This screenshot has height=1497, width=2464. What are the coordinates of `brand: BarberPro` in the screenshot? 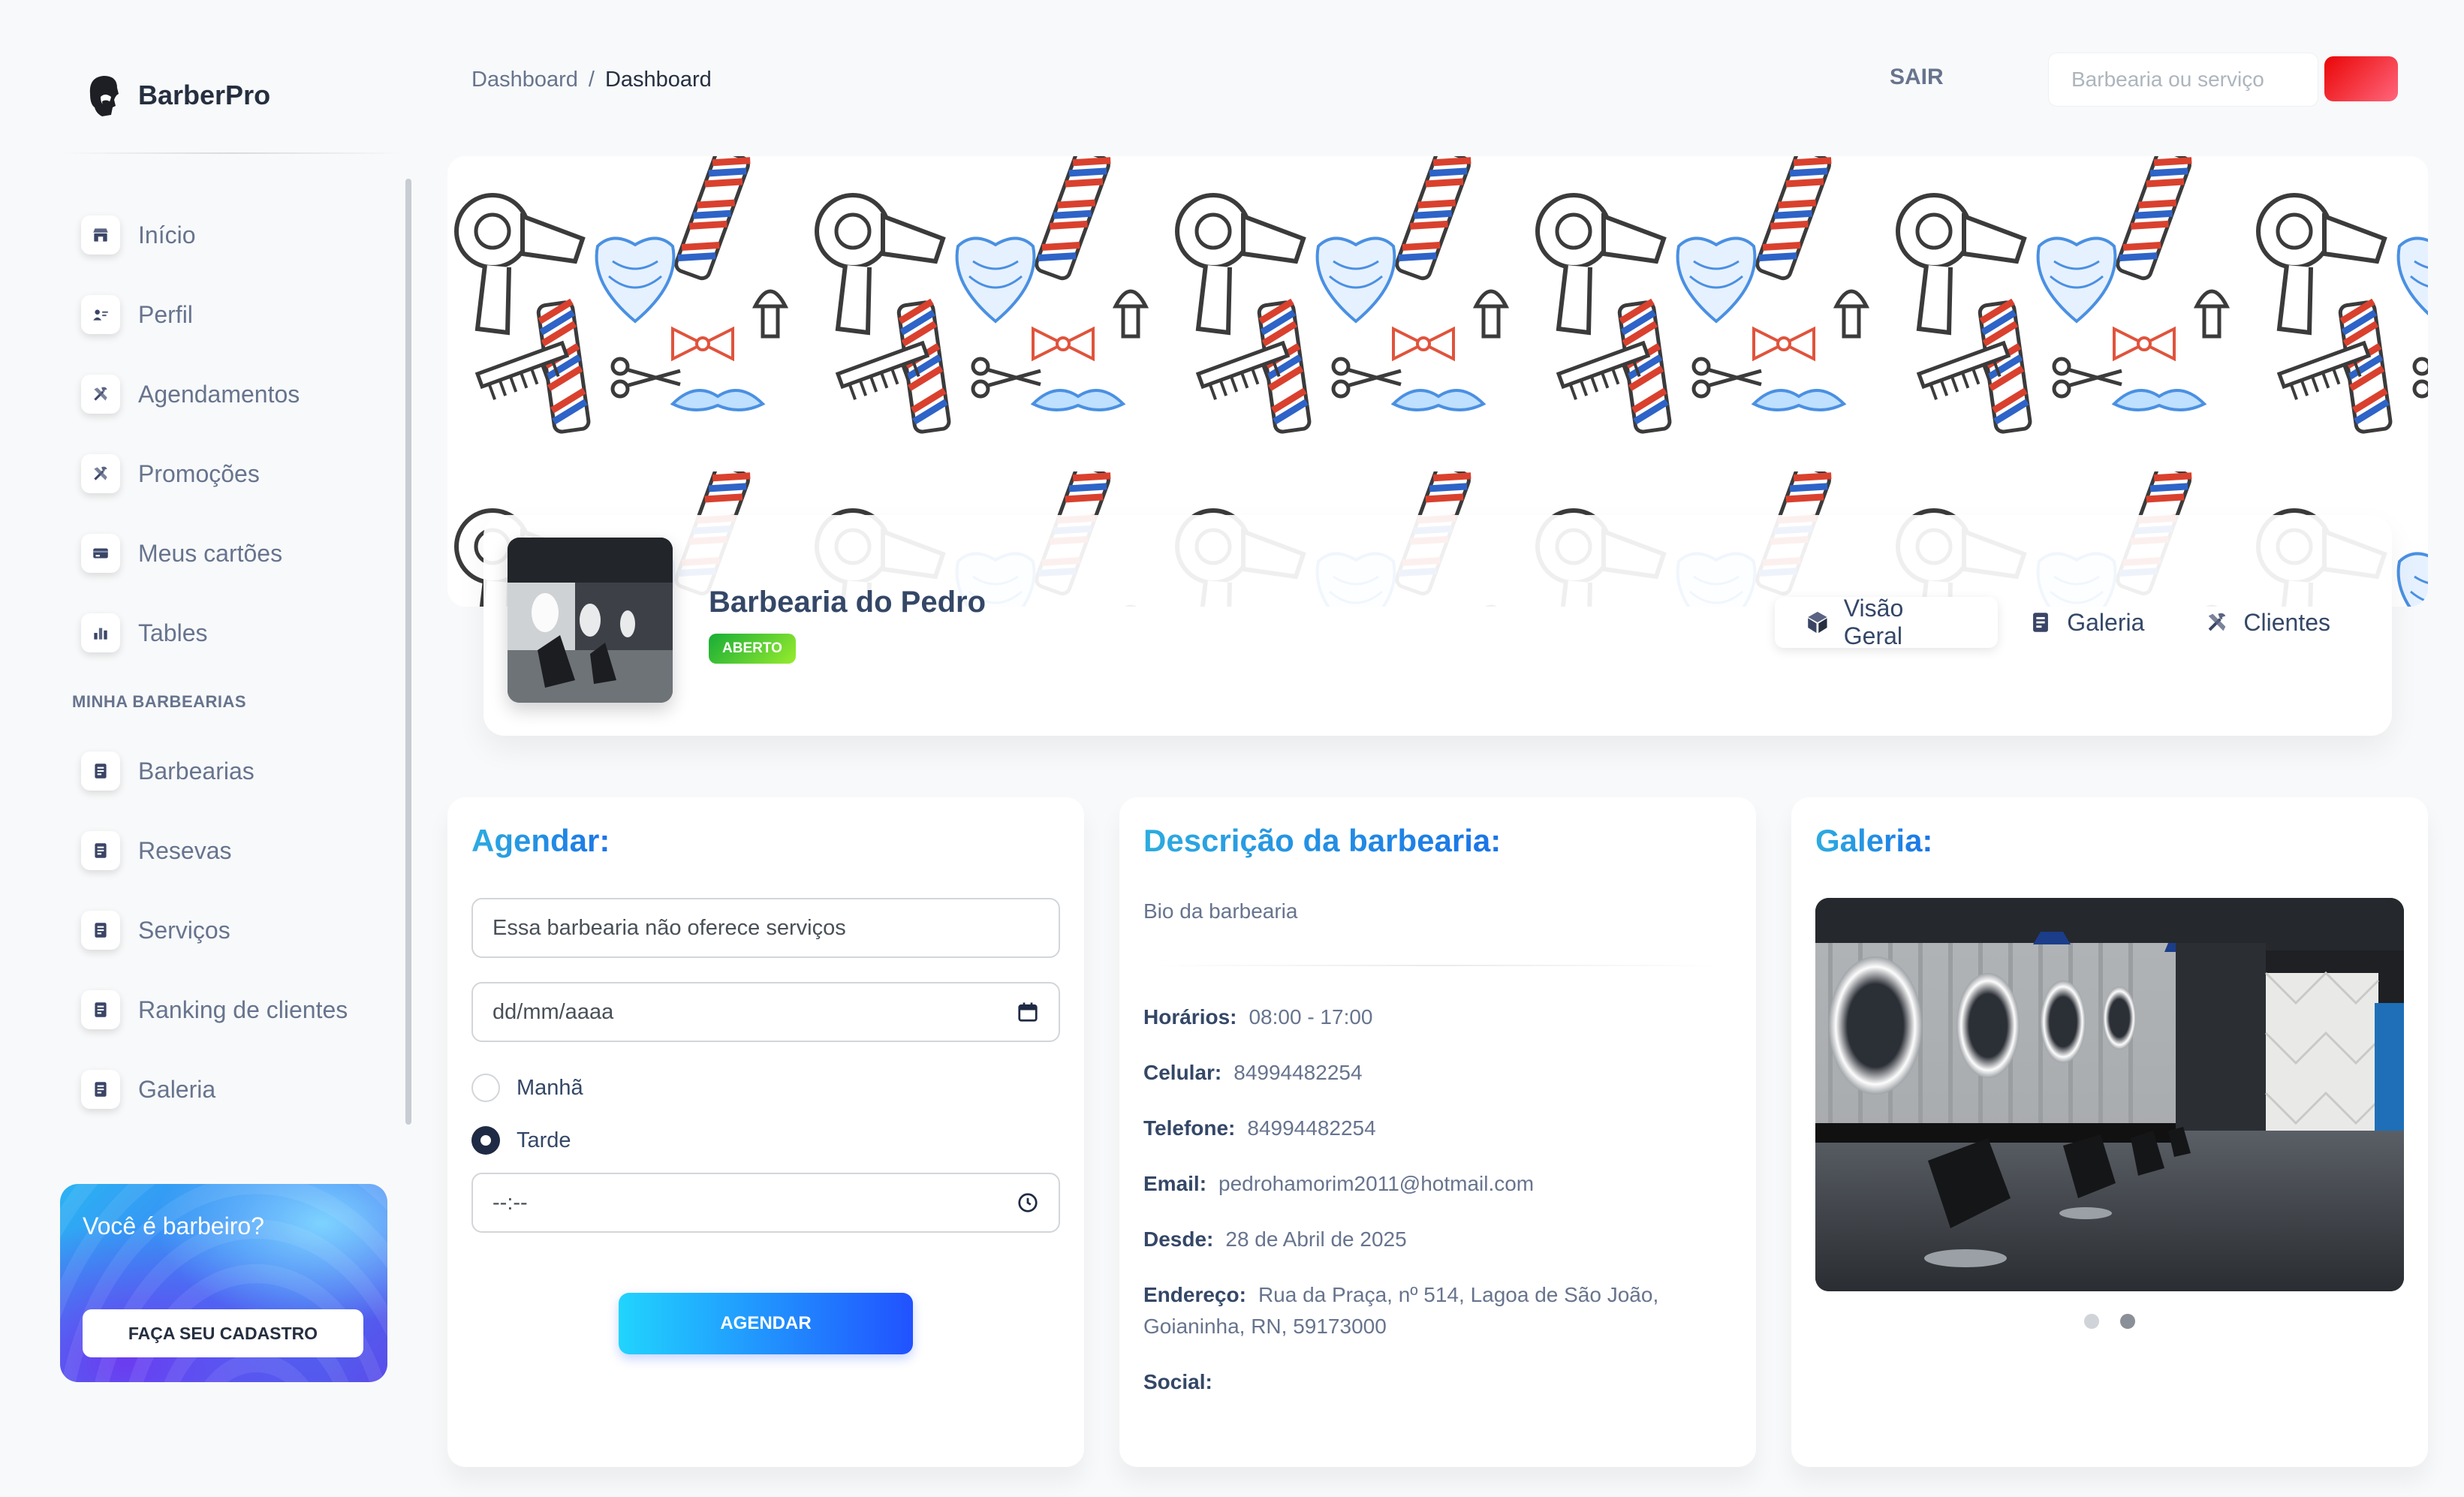 It's located at (176, 95).